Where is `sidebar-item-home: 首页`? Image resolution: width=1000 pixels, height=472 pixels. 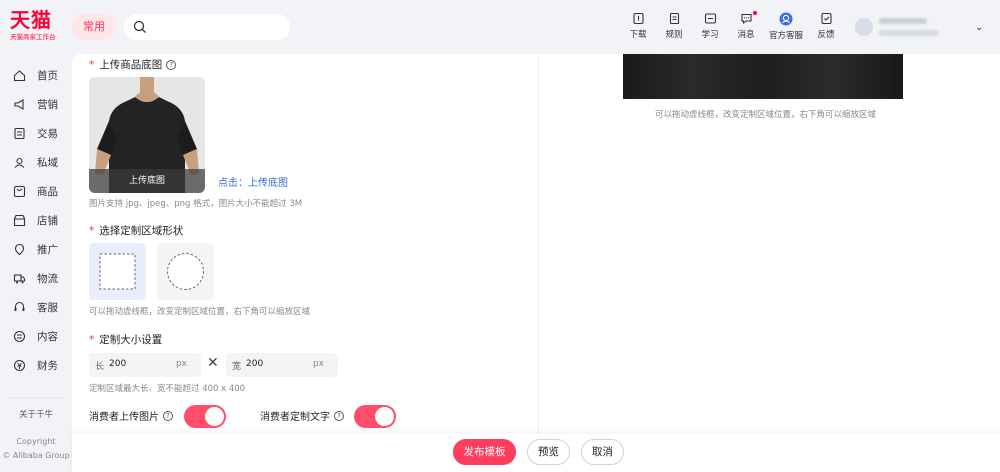 sidebar-item-home: 首页 is located at coordinates (35, 75).